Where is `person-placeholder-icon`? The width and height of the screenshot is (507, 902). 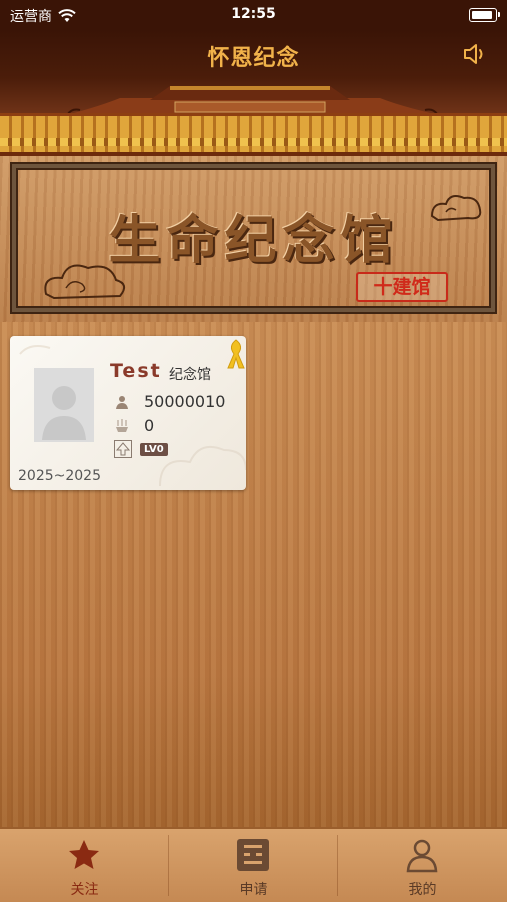
person-placeholder-icon is located at coordinates (64, 413).